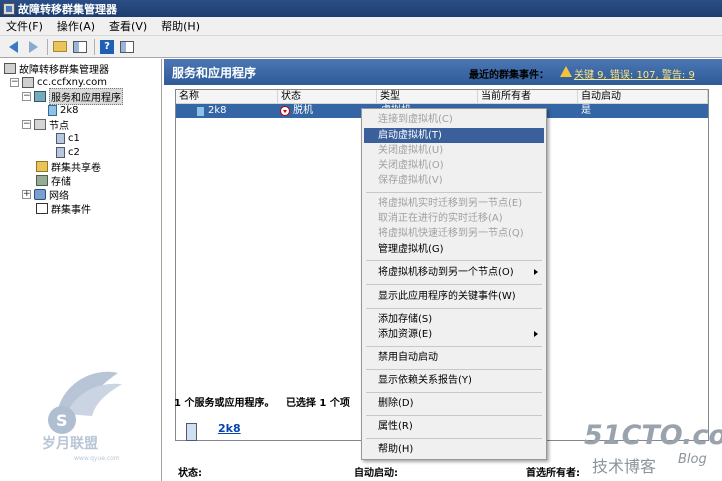 This screenshot has width=722, height=481. Describe the element at coordinates (214, 72) in the screenshot. I see `page-title: 服务和应用程序` at that location.